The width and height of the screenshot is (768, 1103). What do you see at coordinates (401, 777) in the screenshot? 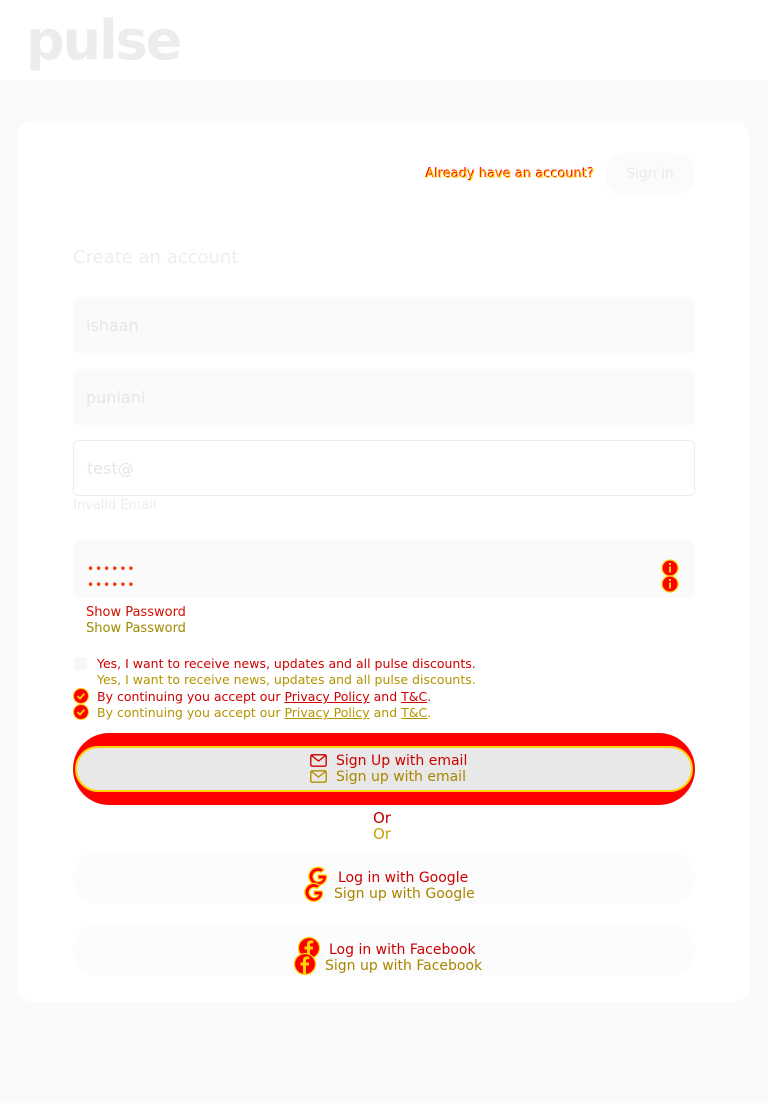
I see `button-label: Sign up with email` at bounding box center [401, 777].